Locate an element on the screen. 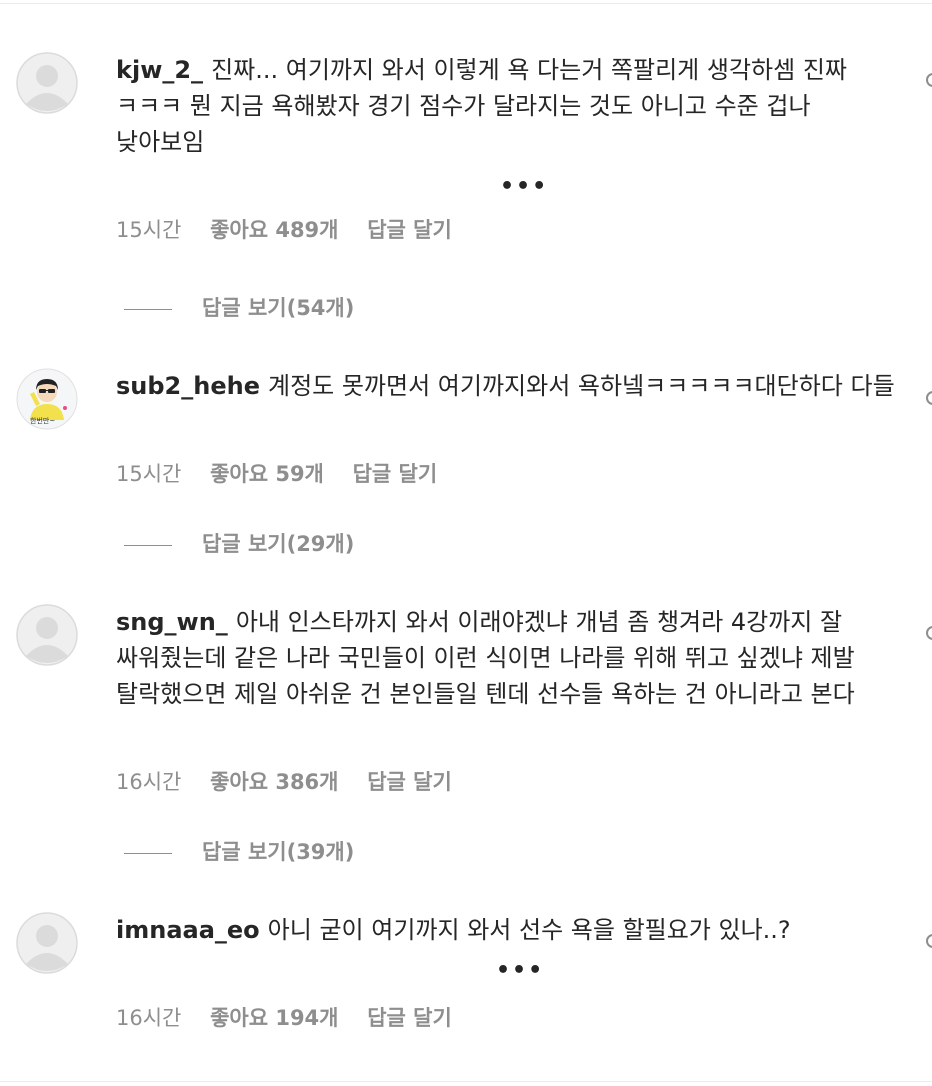 Image resolution: width=932 pixels, height=1086 pixels. comment-username: imnaaa_eo is located at coordinates (188, 930).